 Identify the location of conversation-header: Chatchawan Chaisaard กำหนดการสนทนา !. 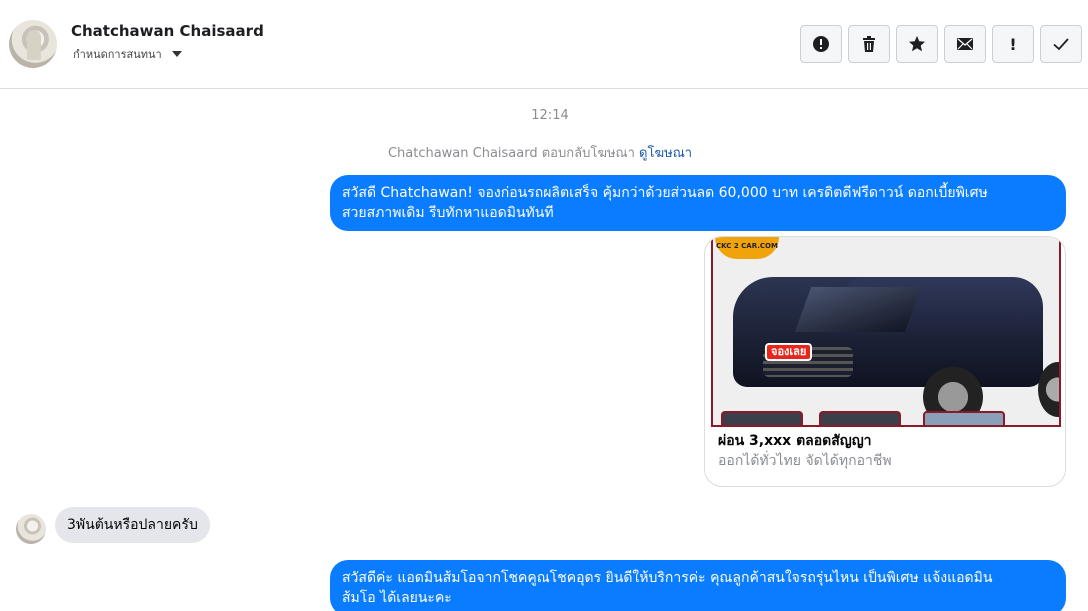
(544, 44).